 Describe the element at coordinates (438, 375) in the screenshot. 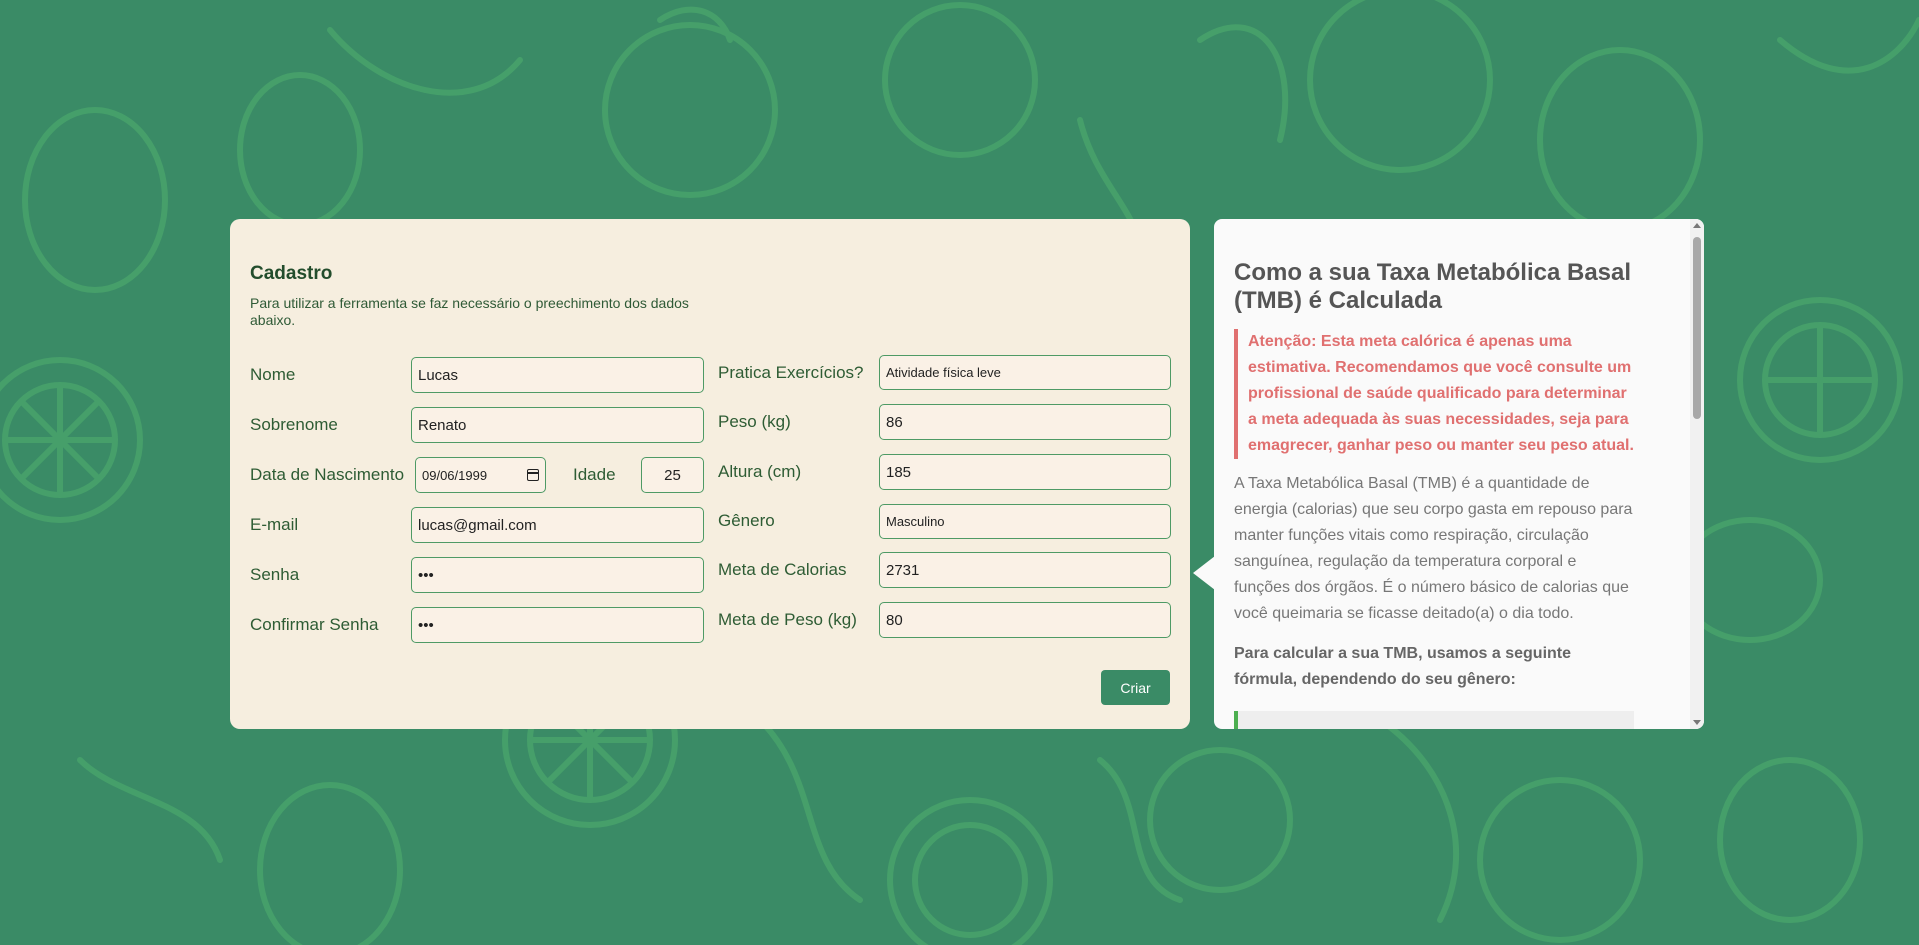

I see `nome-value: Lucas` at that location.